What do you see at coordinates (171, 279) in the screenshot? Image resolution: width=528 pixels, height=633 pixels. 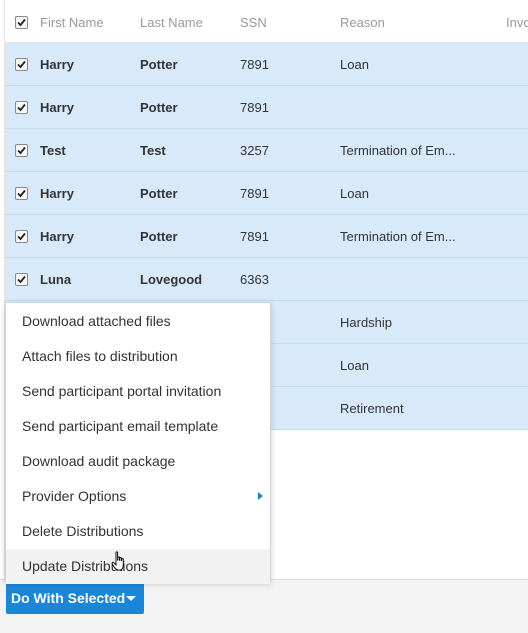 I see `cell-last-name: Lovegood` at bounding box center [171, 279].